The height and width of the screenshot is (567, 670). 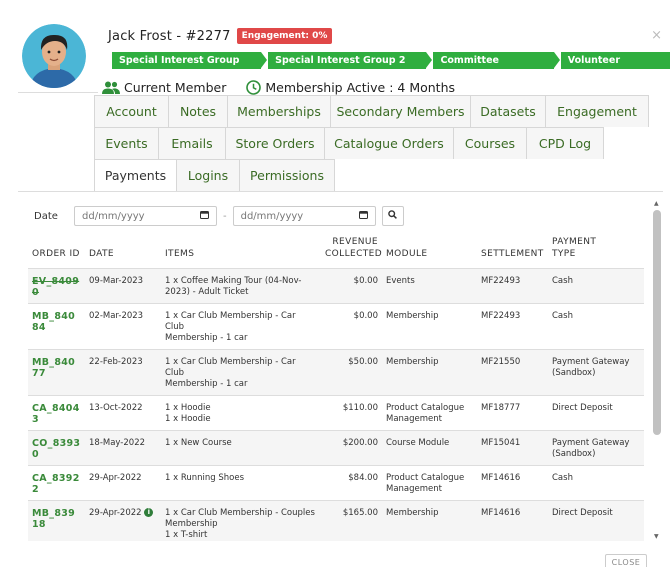 What do you see at coordinates (656, 203) in the screenshot?
I see `scroll-up-icon: ▲` at bounding box center [656, 203].